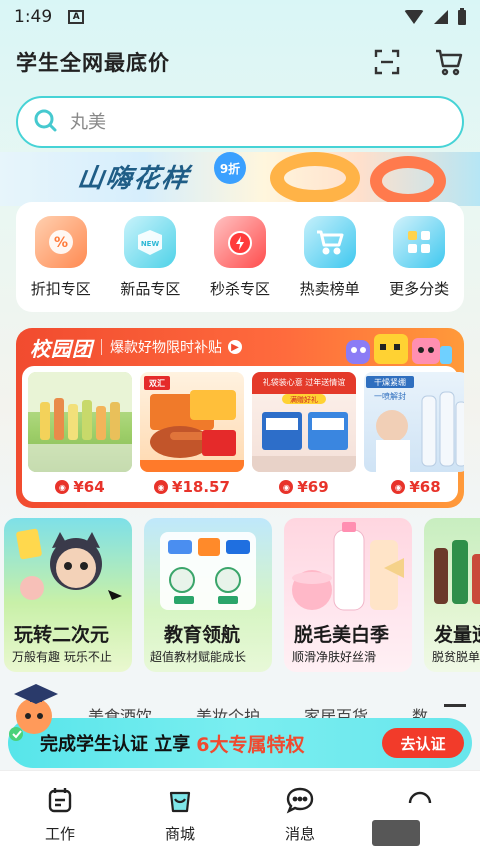 The height and width of the screenshot is (853, 480). I want to click on category-label: 秒杀专区, so click(239, 289).